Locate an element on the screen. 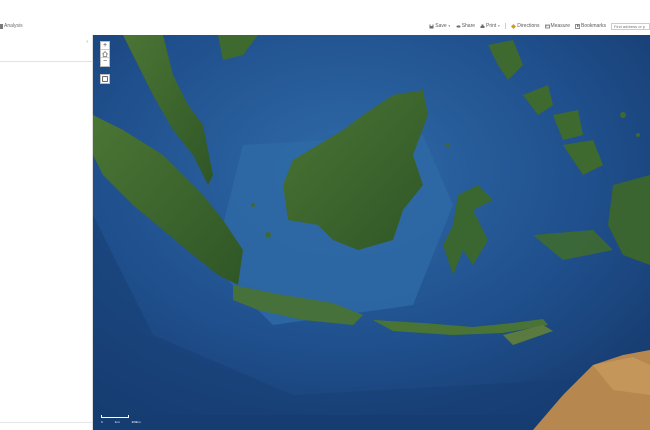 This screenshot has height=430, width=650. bookmarks-label: Bookmarks is located at coordinates (593, 26).